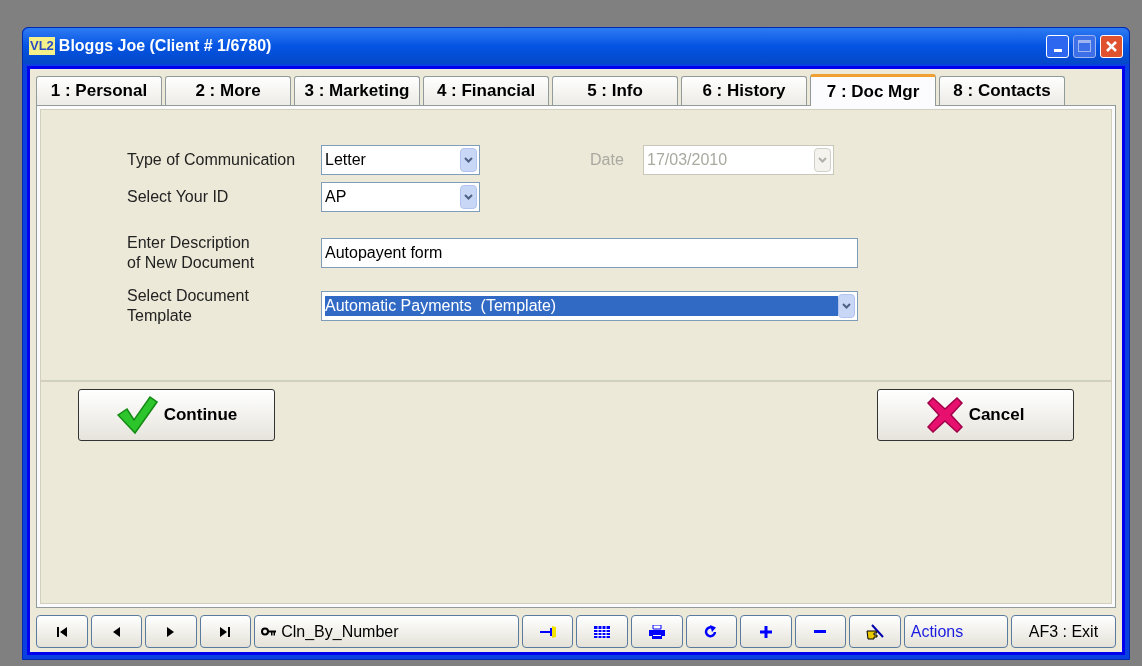 Image resolution: width=1142 pixels, height=666 pixels. What do you see at coordinates (1002, 90) in the screenshot?
I see `tab: 8 : Contacts` at bounding box center [1002, 90].